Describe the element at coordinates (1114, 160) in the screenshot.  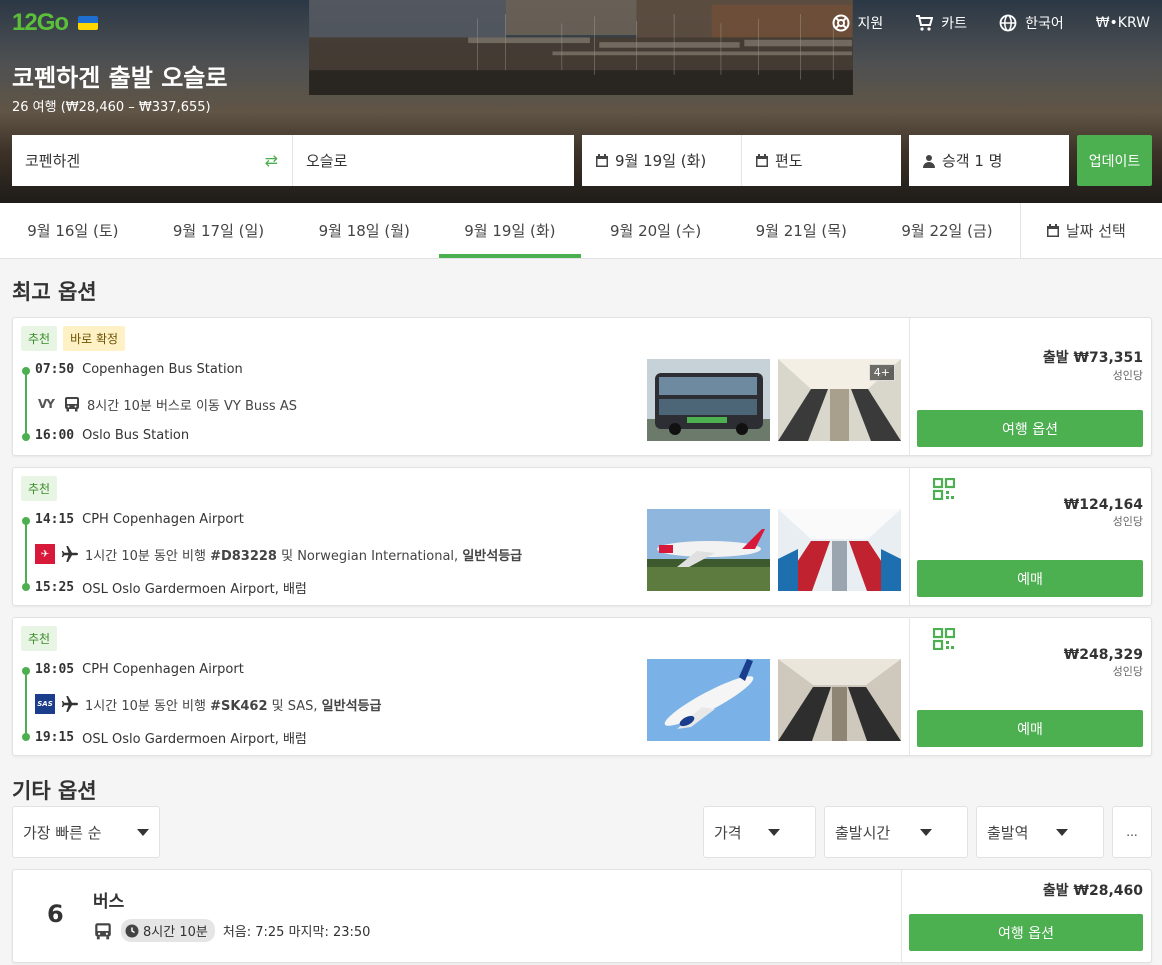
I see `update-button: 업데이트` at that location.